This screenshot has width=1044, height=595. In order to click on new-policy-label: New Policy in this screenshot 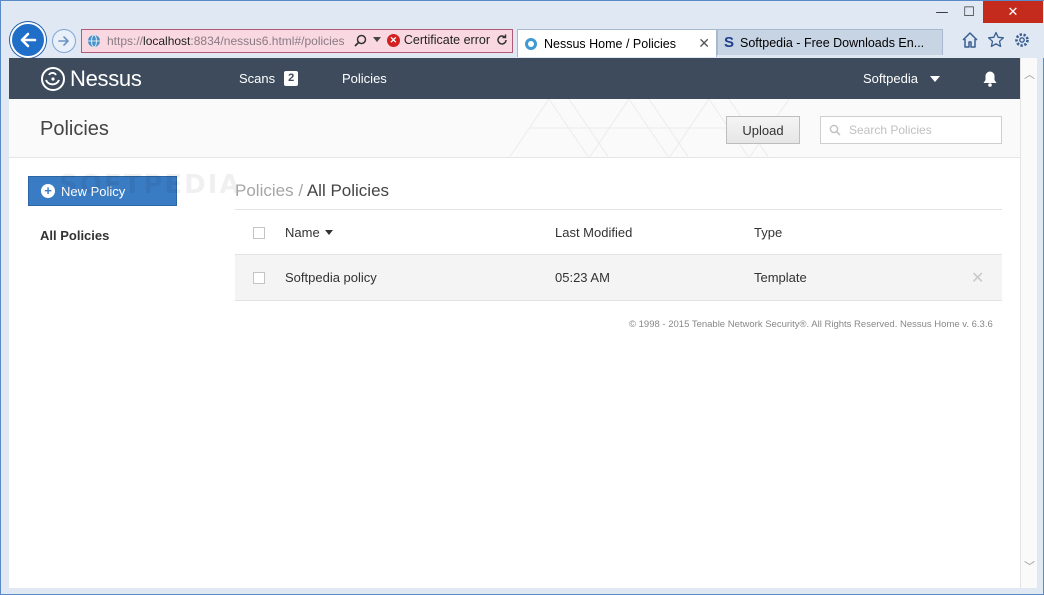, I will do `click(93, 191)`.